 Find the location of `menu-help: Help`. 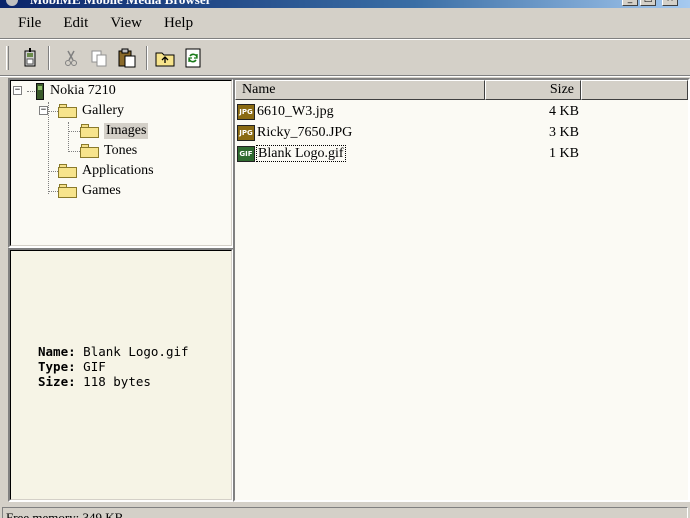

menu-help: Help is located at coordinates (178, 23).